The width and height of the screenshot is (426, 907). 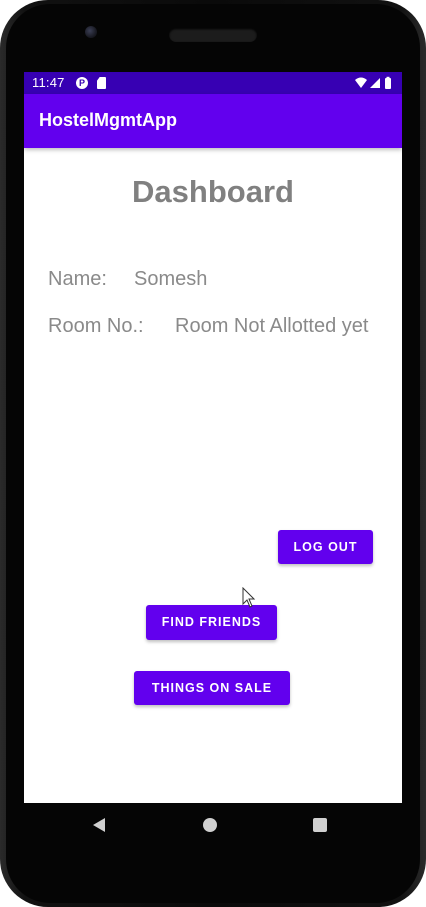 I want to click on signal-icon, so click(x=375, y=83).